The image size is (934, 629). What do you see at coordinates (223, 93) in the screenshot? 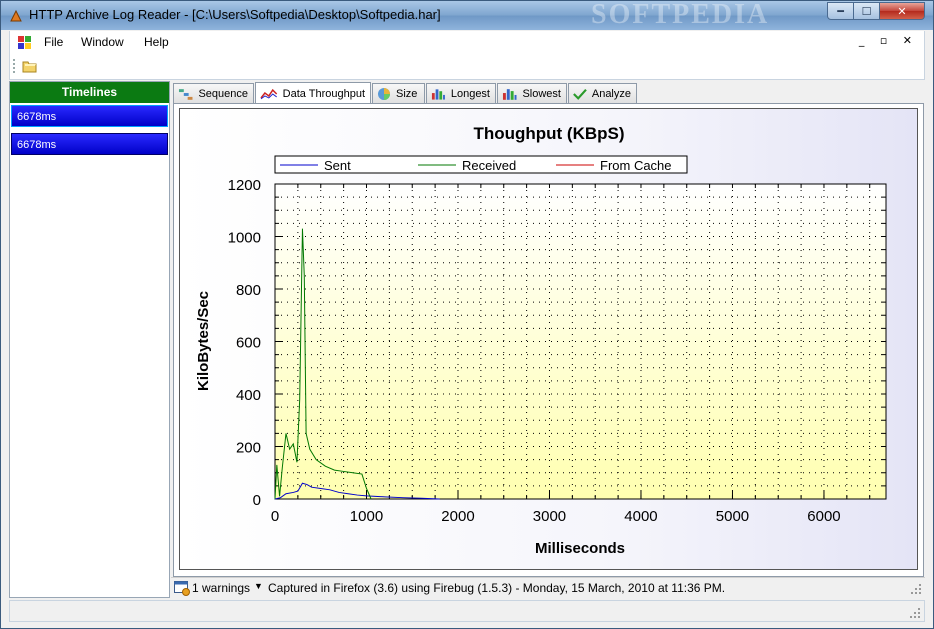
I see `tab-label: Sequence` at bounding box center [223, 93].